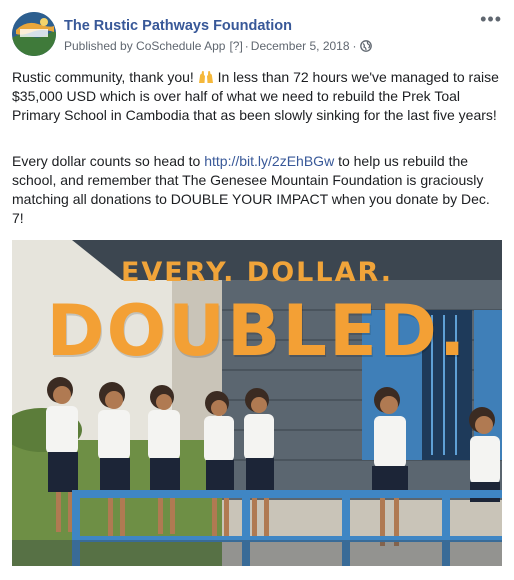 The width and height of the screenshot is (514, 580). What do you see at coordinates (300, 46) in the screenshot?
I see `post-date: December 5, 2018` at bounding box center [300, 46].